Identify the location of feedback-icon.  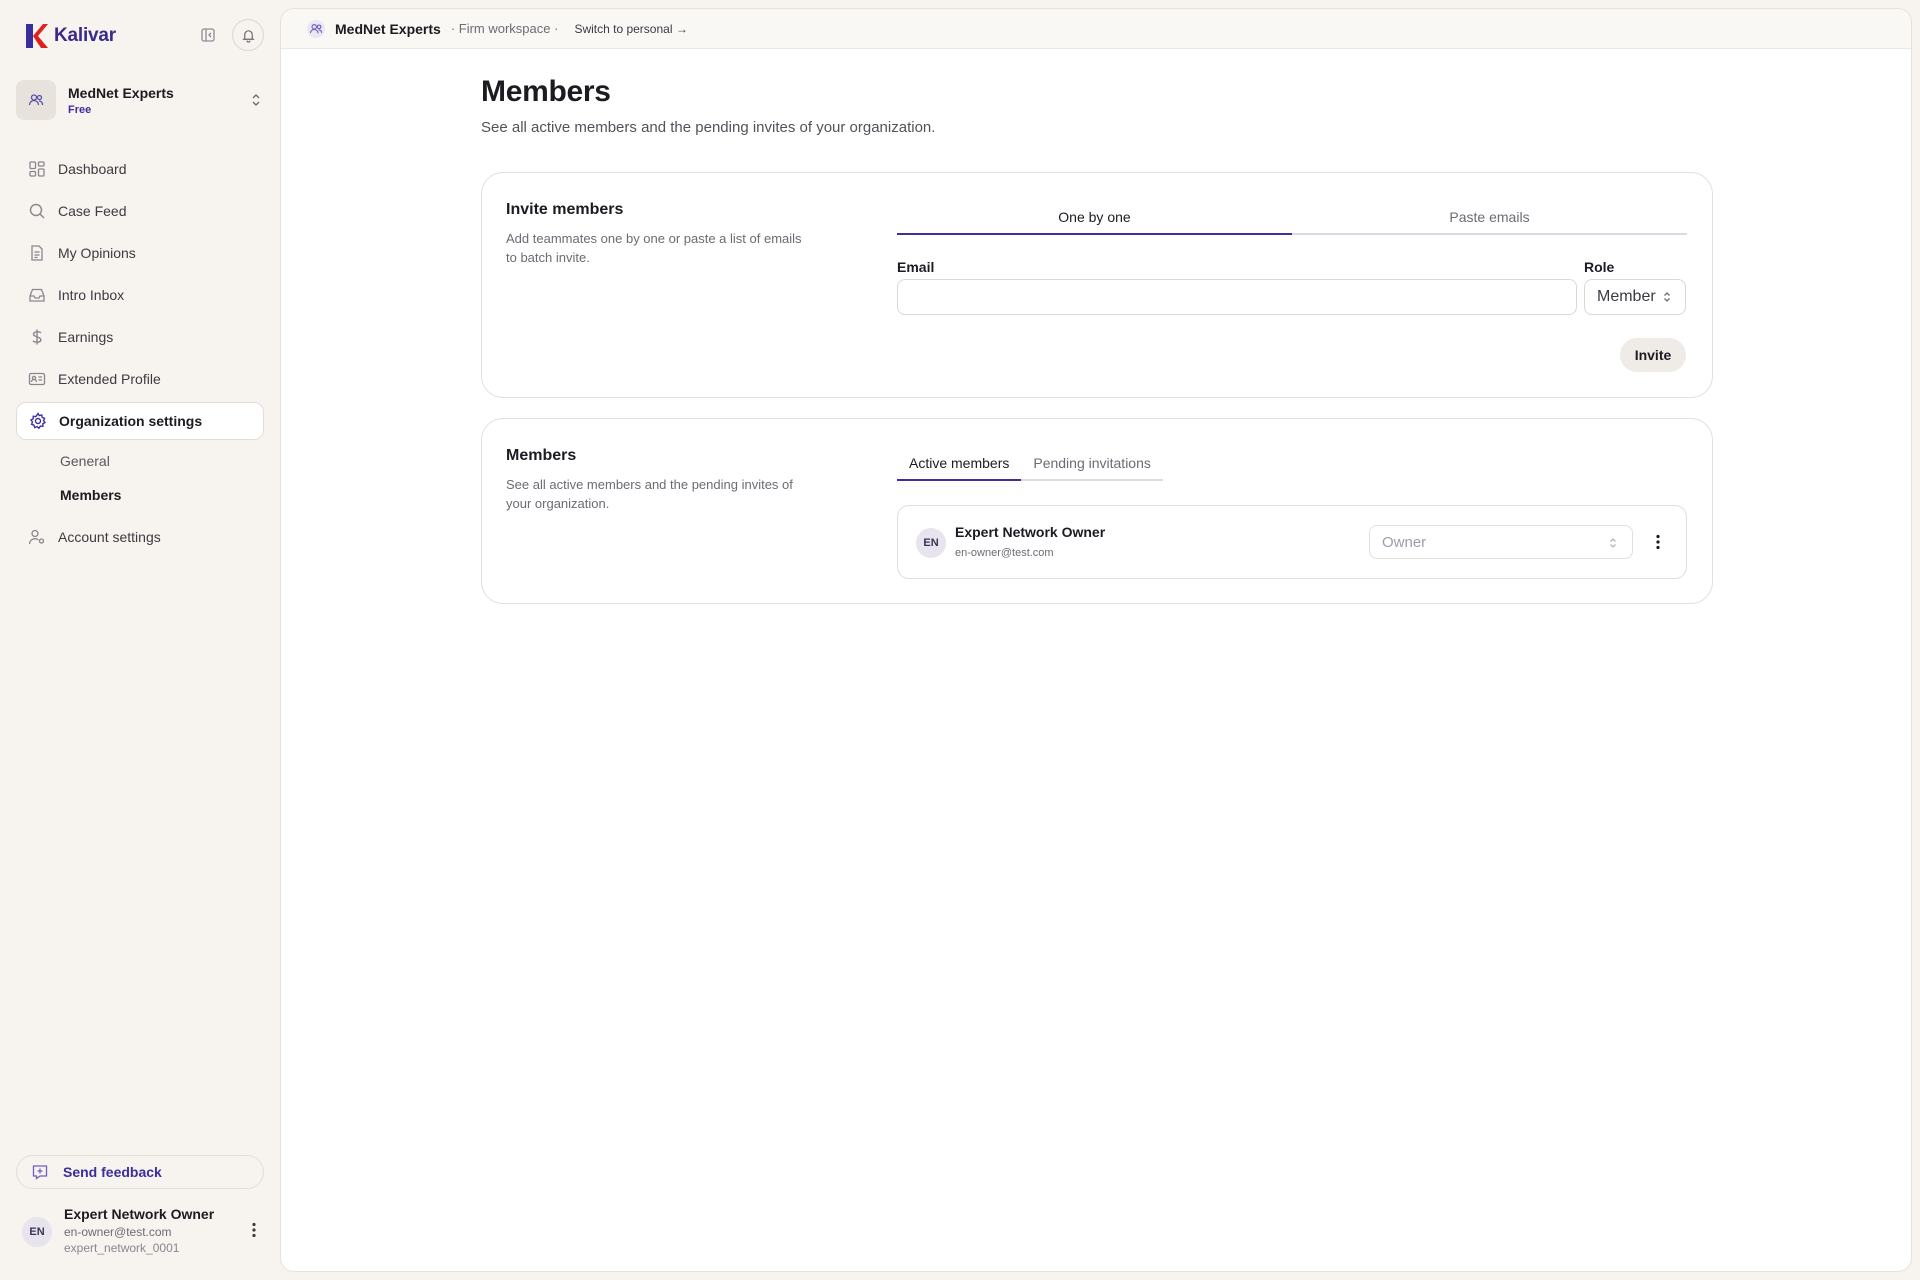
(40, 1172).